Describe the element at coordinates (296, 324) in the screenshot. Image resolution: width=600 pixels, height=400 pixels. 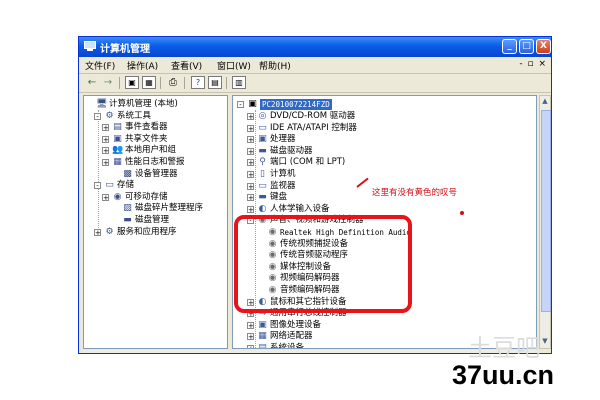
I see `tree-item-label: 图像处理设备` at that location.